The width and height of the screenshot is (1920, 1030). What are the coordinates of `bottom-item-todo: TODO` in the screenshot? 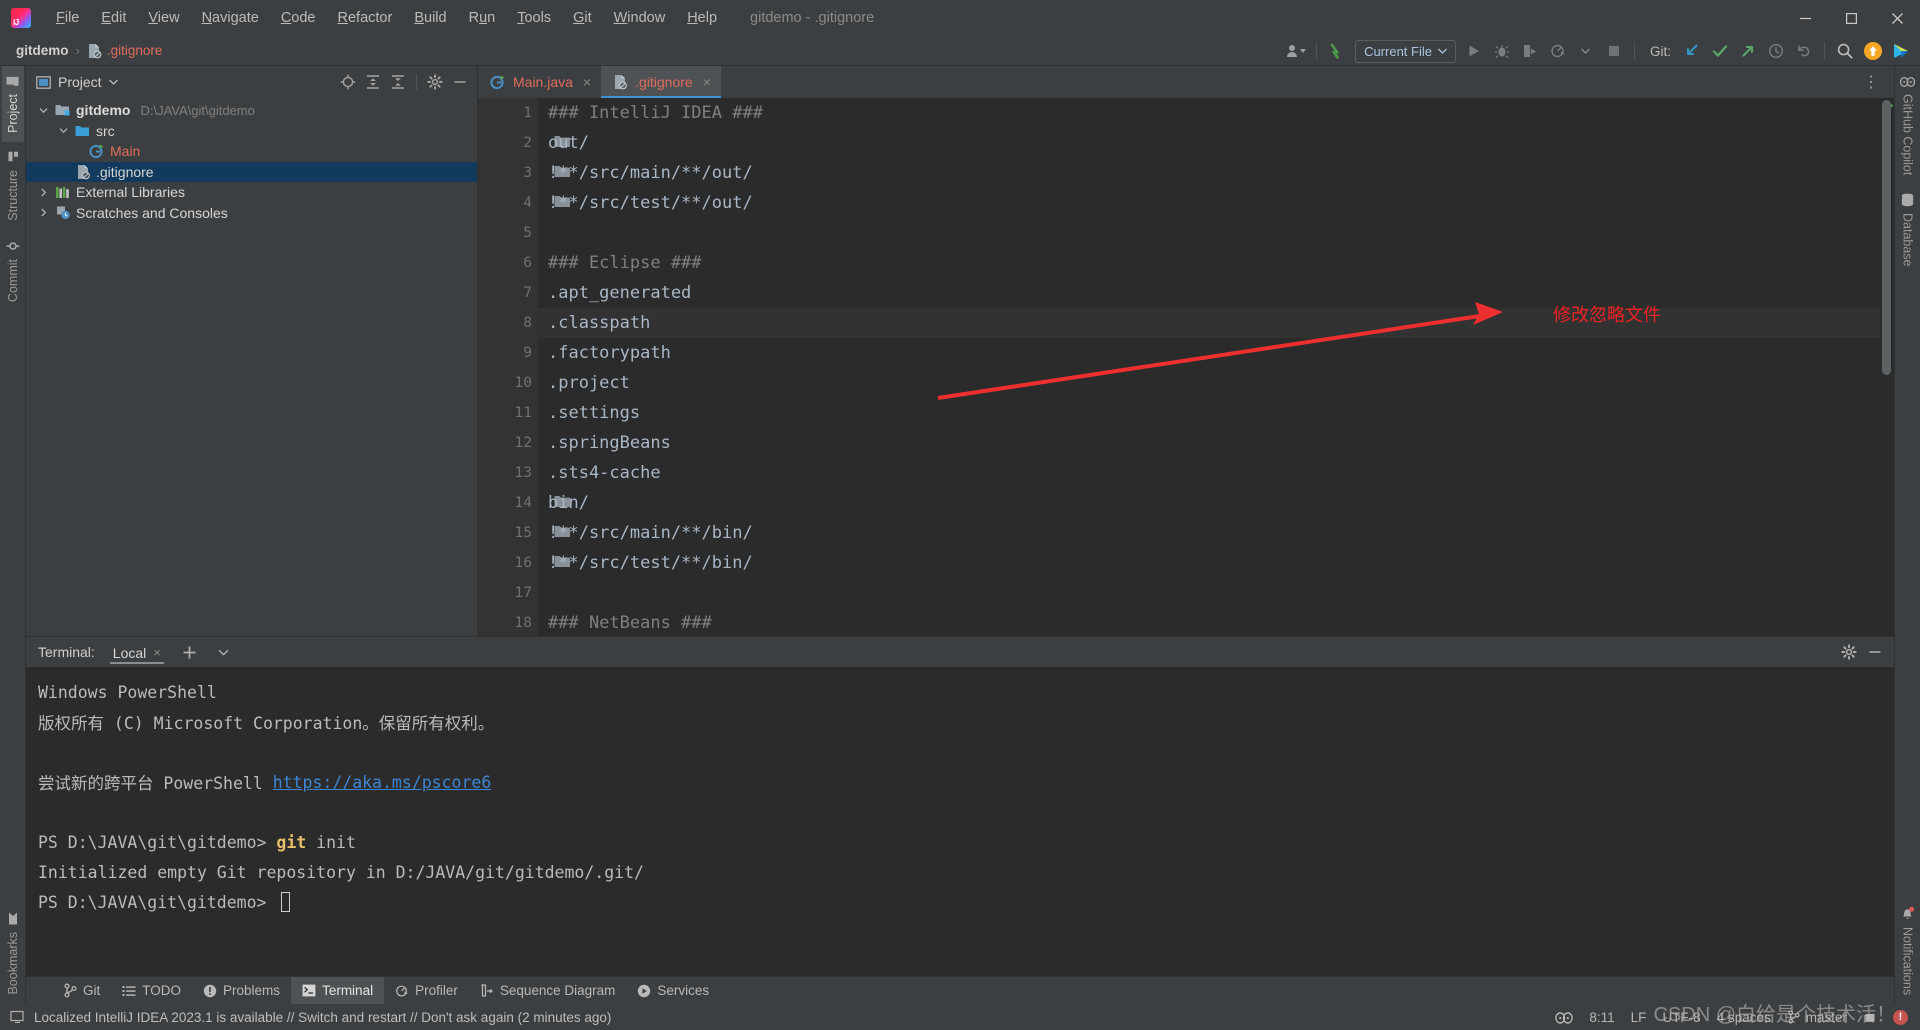 It's located at (151, 990).